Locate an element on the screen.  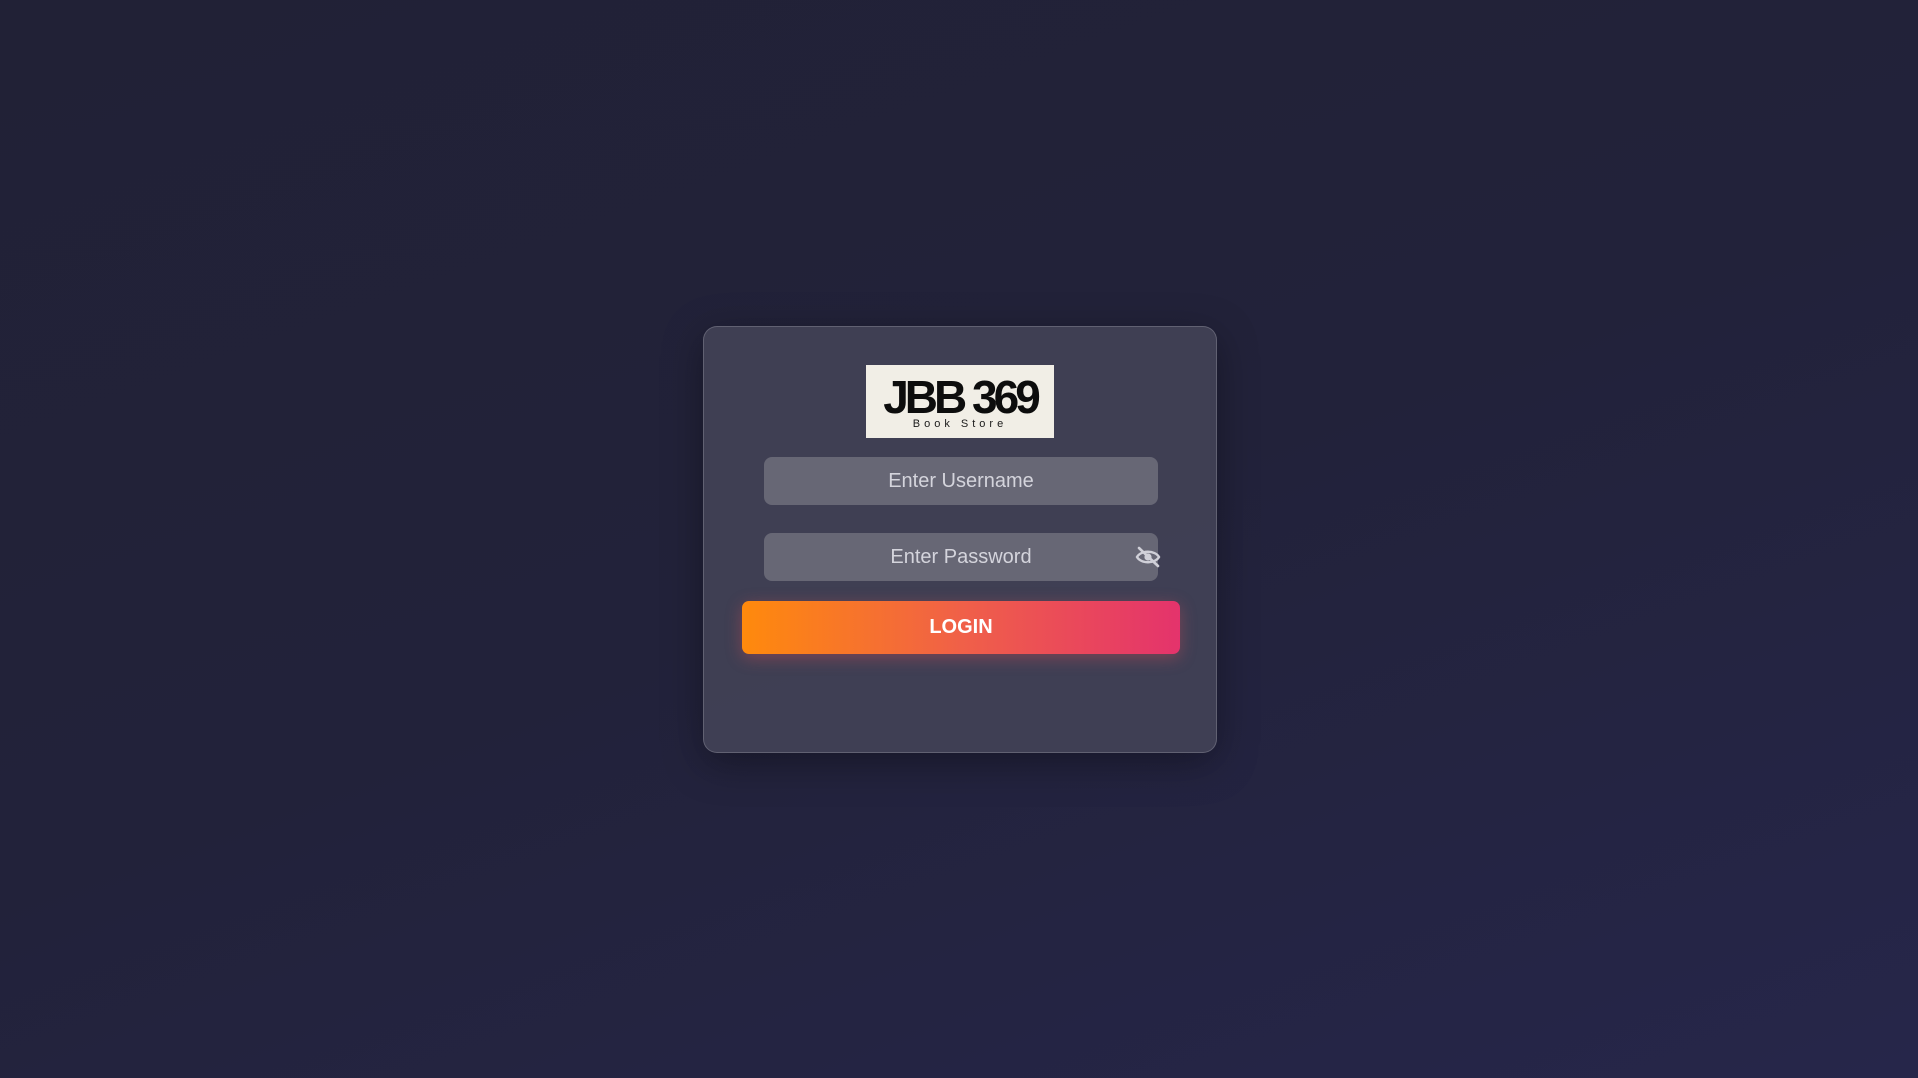
logo-main-text: JBB 369 is located at coordinates (962, 397).